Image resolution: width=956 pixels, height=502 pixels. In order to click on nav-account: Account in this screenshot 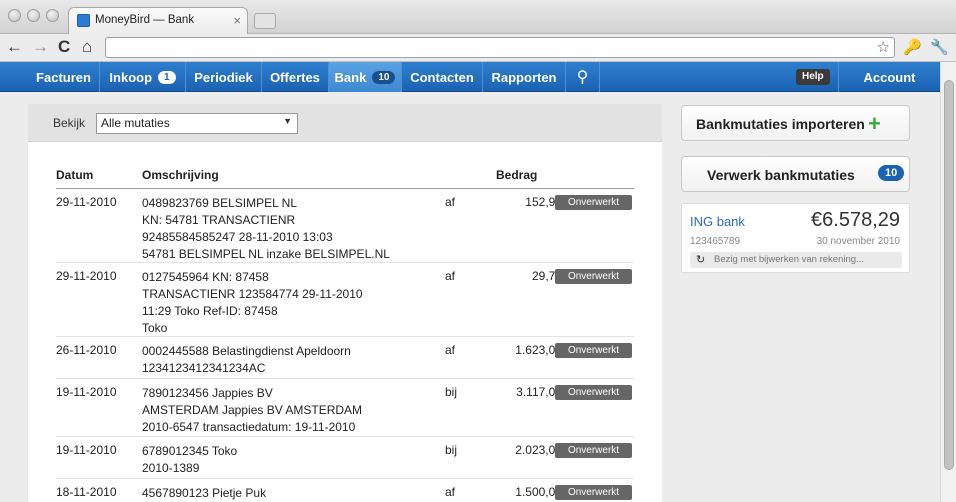, I will do `click(889, 77)`.